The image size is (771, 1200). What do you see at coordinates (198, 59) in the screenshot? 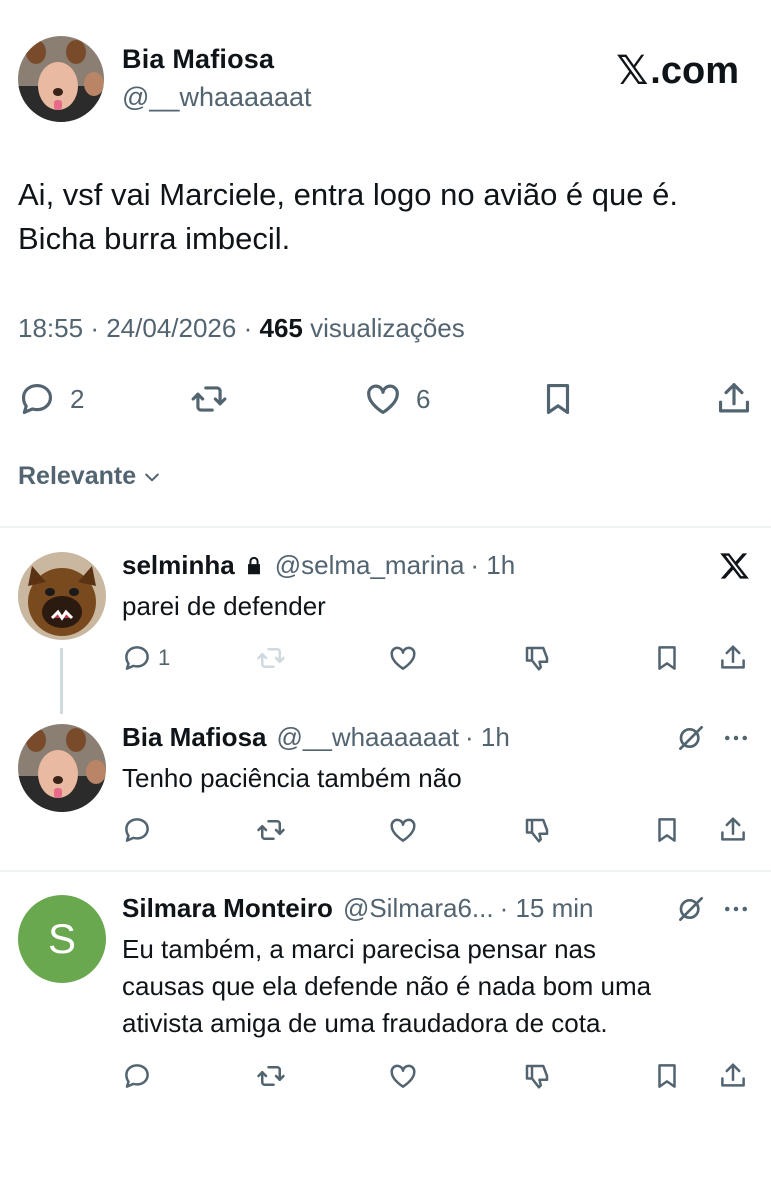
I see `author-name: Bia Mafiosa` at bounding box center [198, 59].